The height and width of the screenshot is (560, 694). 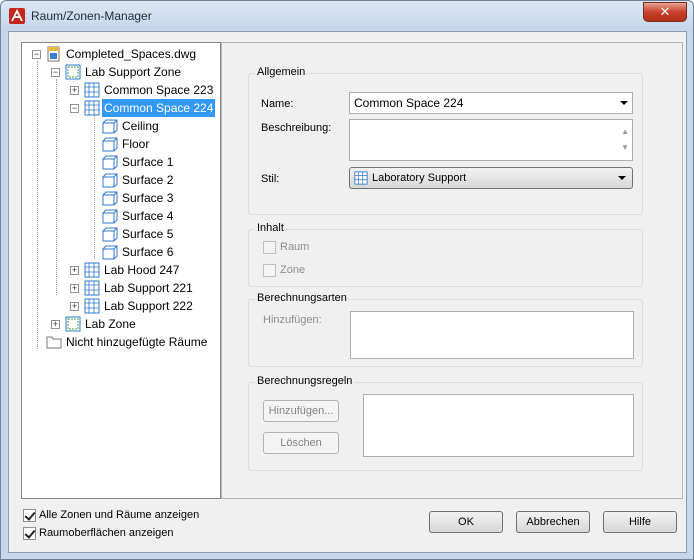 I want to click on drawing-file-icon, so click(x=53, y=54).